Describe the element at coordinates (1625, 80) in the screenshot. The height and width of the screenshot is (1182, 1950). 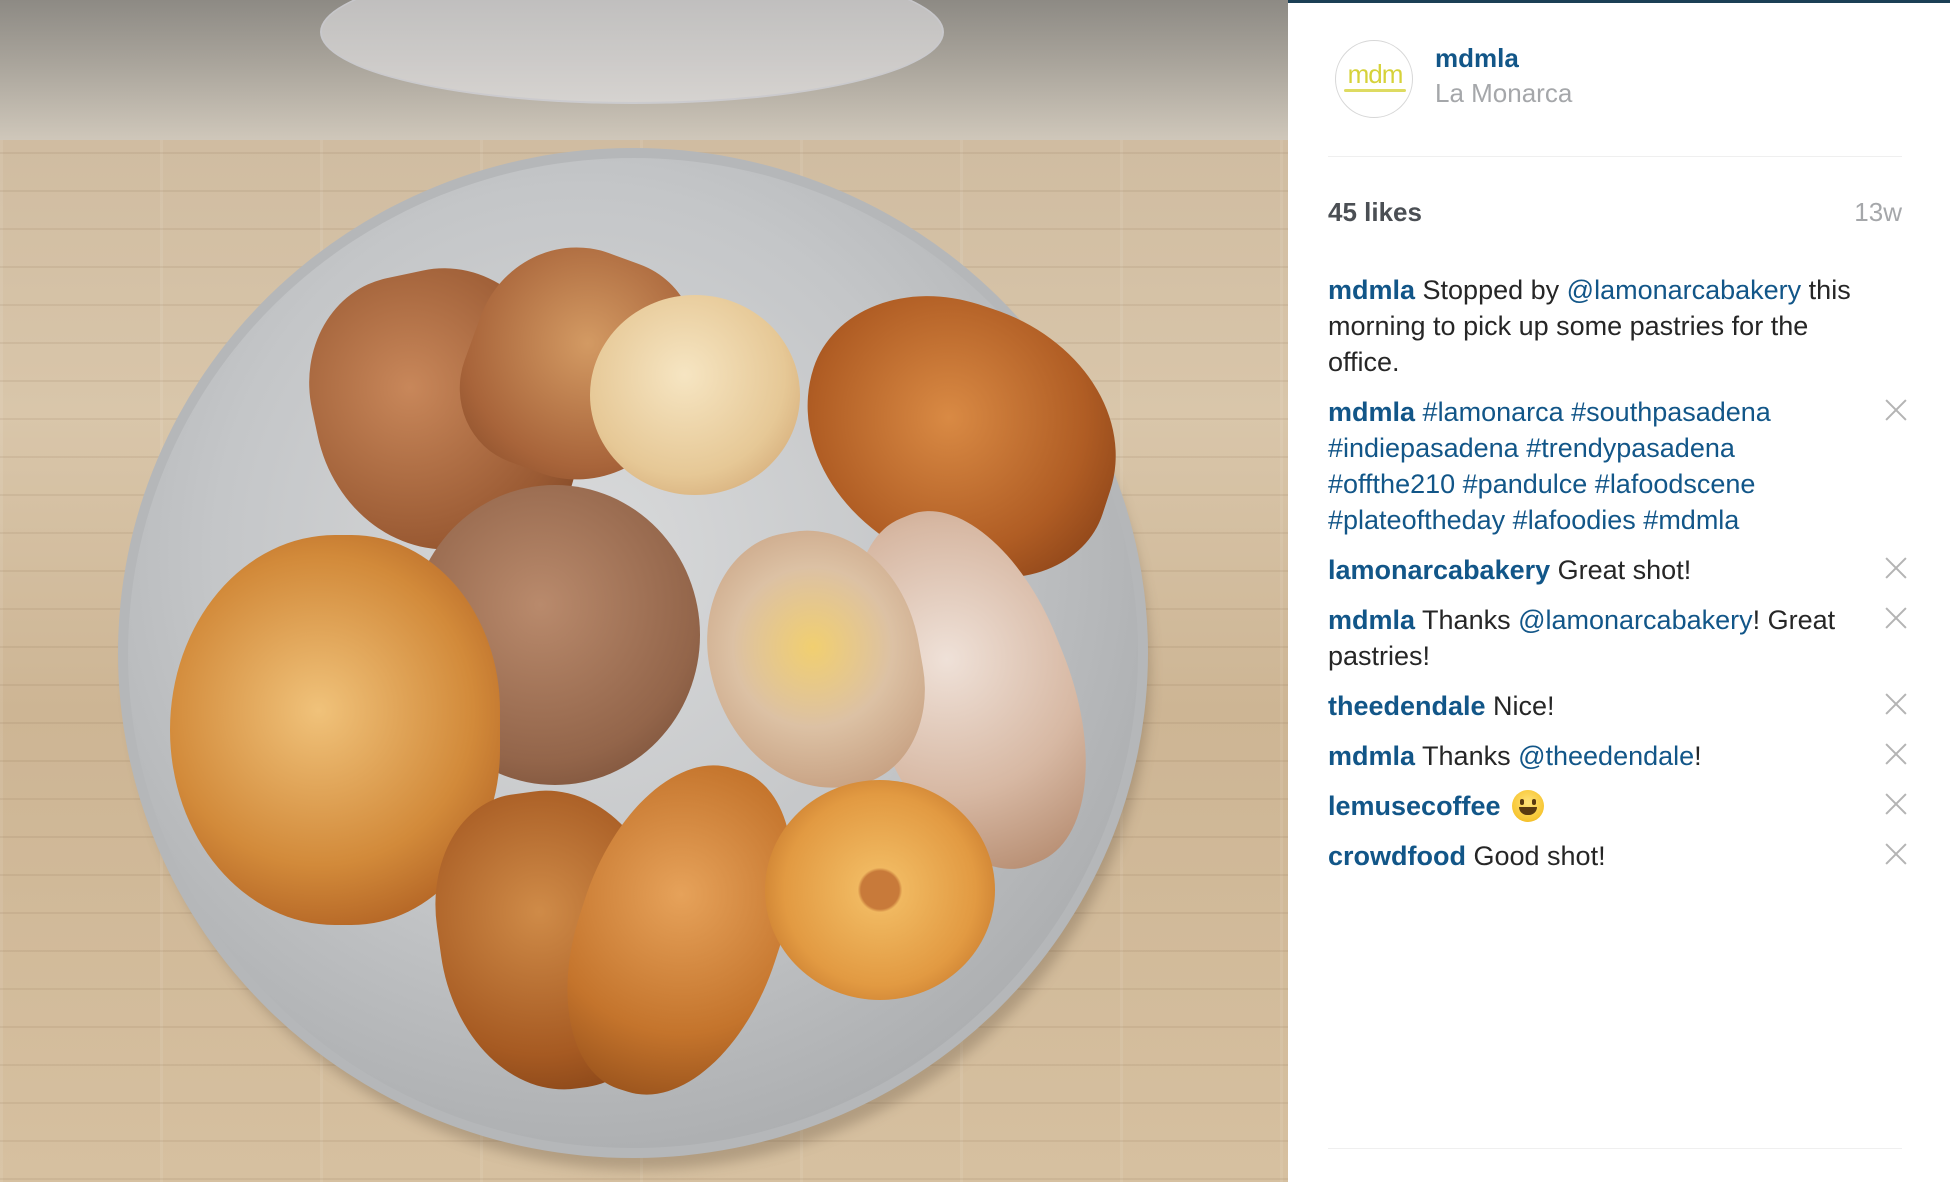
I see `post-header: mdm mdmla La Monarca` at that location.